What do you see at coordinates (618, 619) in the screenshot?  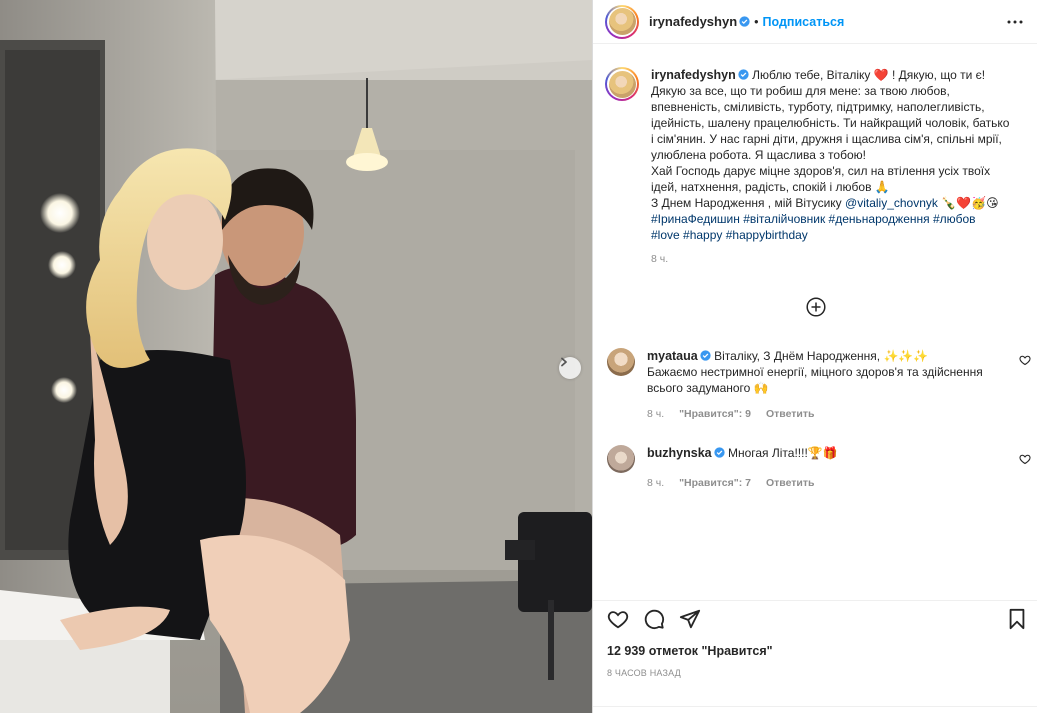 I see `heart-icon` at bounding box center [618, 619].